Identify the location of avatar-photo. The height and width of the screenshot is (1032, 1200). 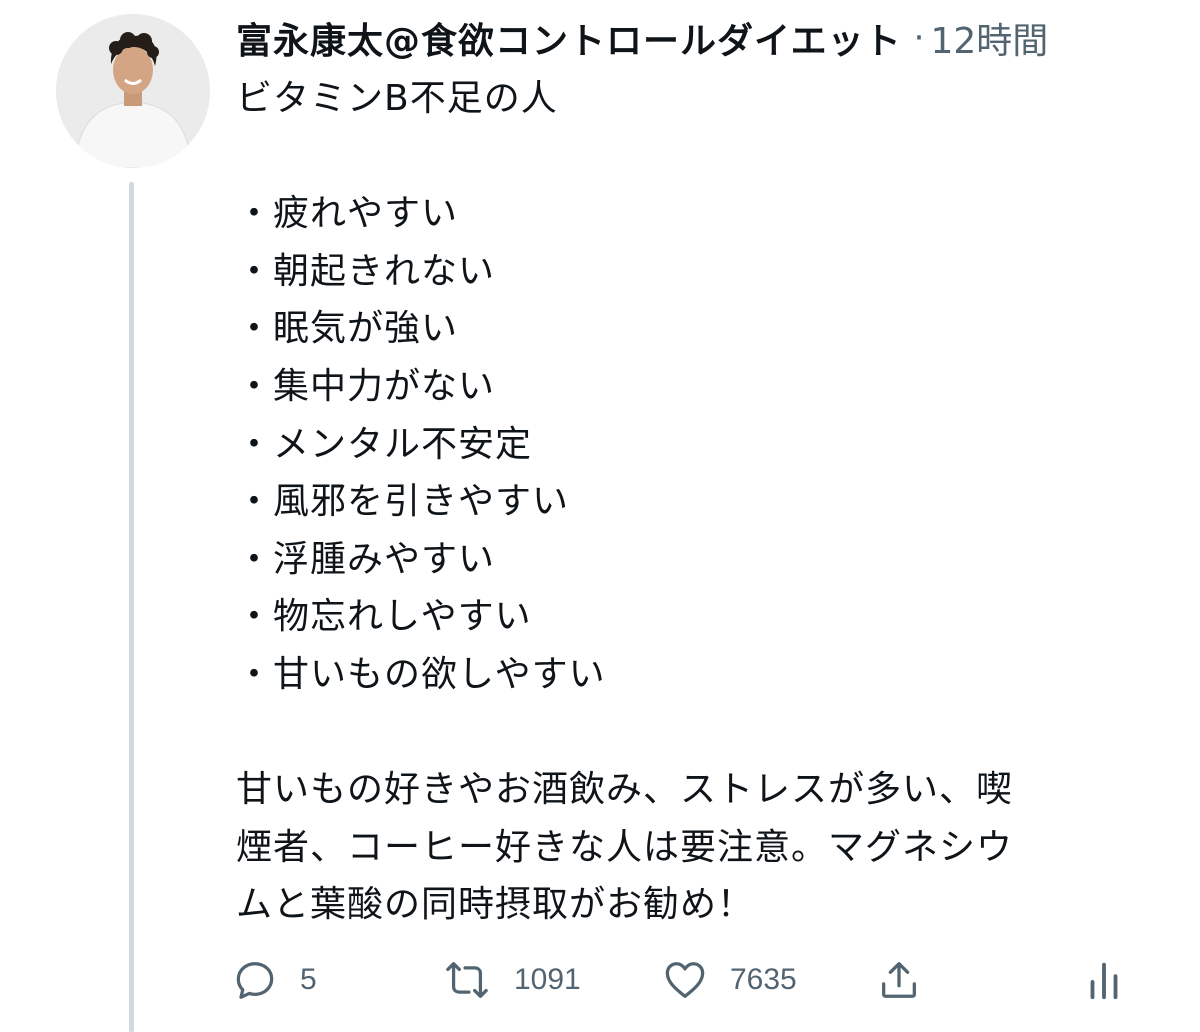
(133, 91).